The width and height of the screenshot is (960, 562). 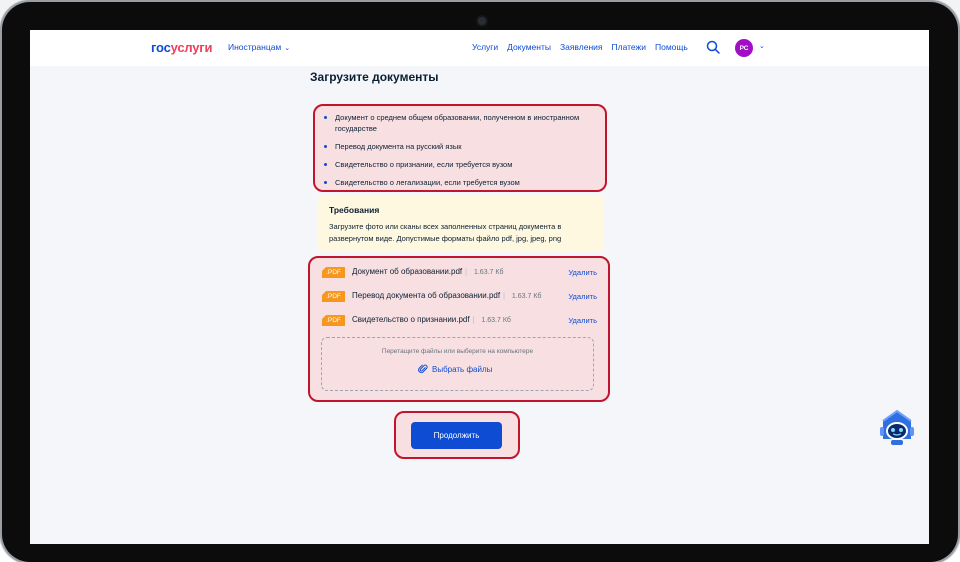 I want to click on assistant-robot-icon, so click(x=897, y=427).